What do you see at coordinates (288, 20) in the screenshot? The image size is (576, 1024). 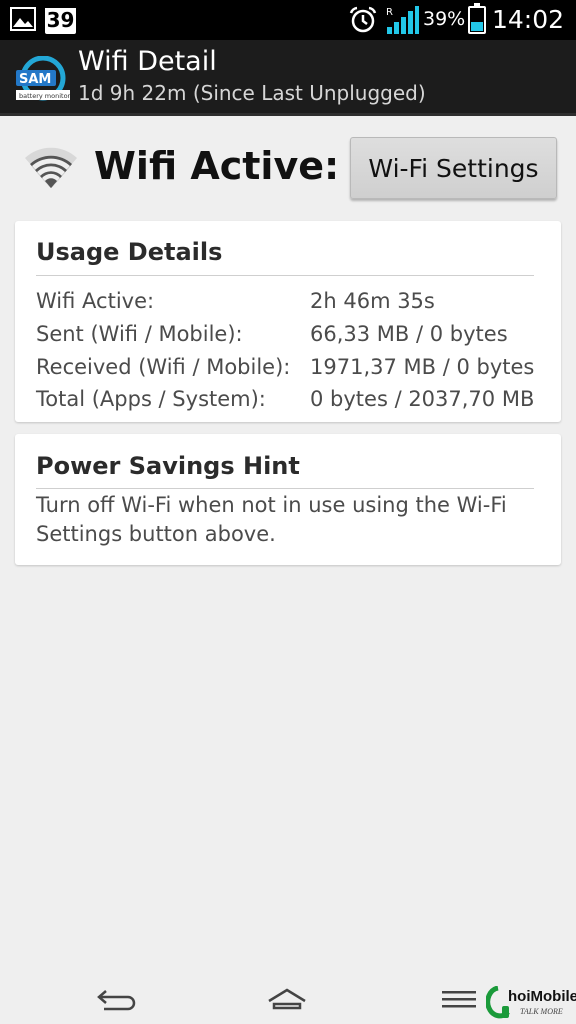 I see `status-bar: 39 R 39% 14:02` at bounding box center [288, 20].